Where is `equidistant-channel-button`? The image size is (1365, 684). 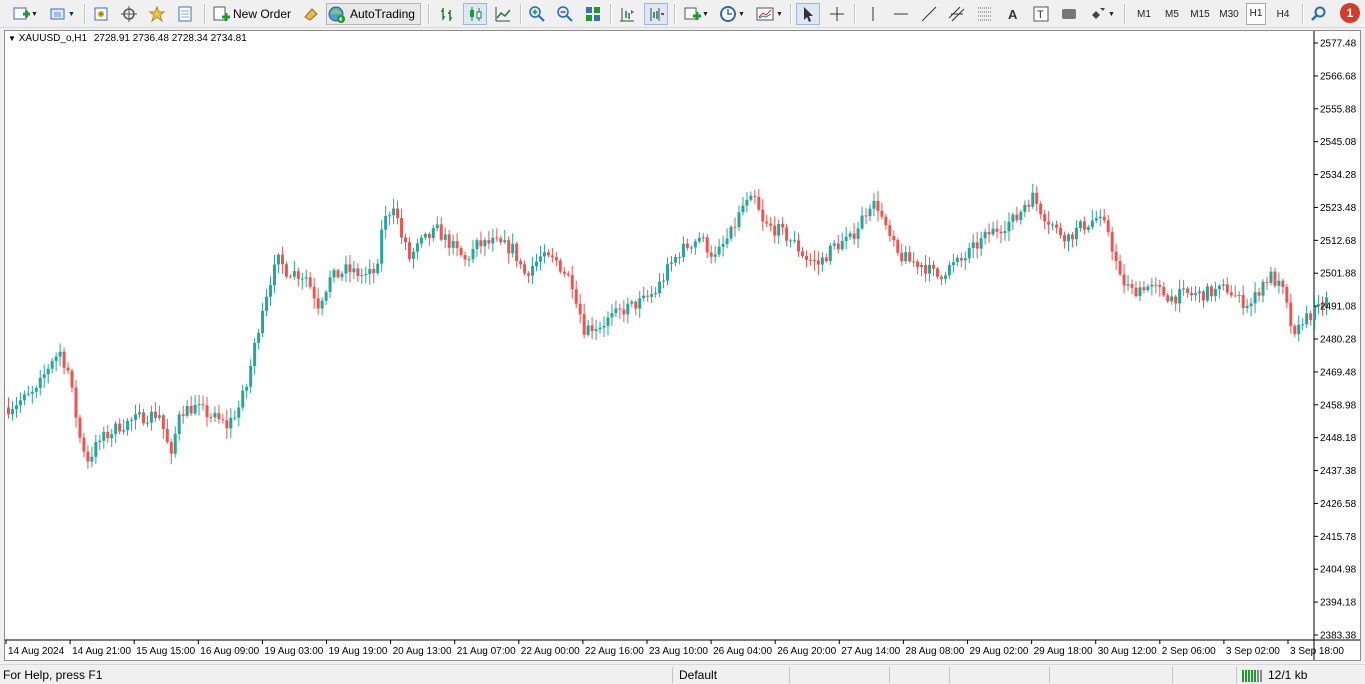
equidistant-channel-button is located at coordinates (957, 14).